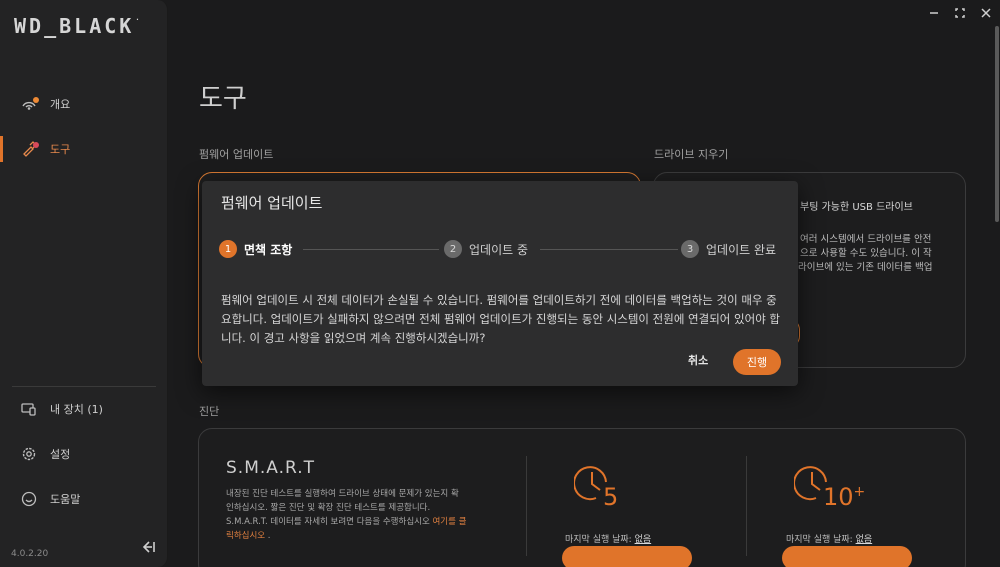  I want to click on tools-badge, so click(36, 145).